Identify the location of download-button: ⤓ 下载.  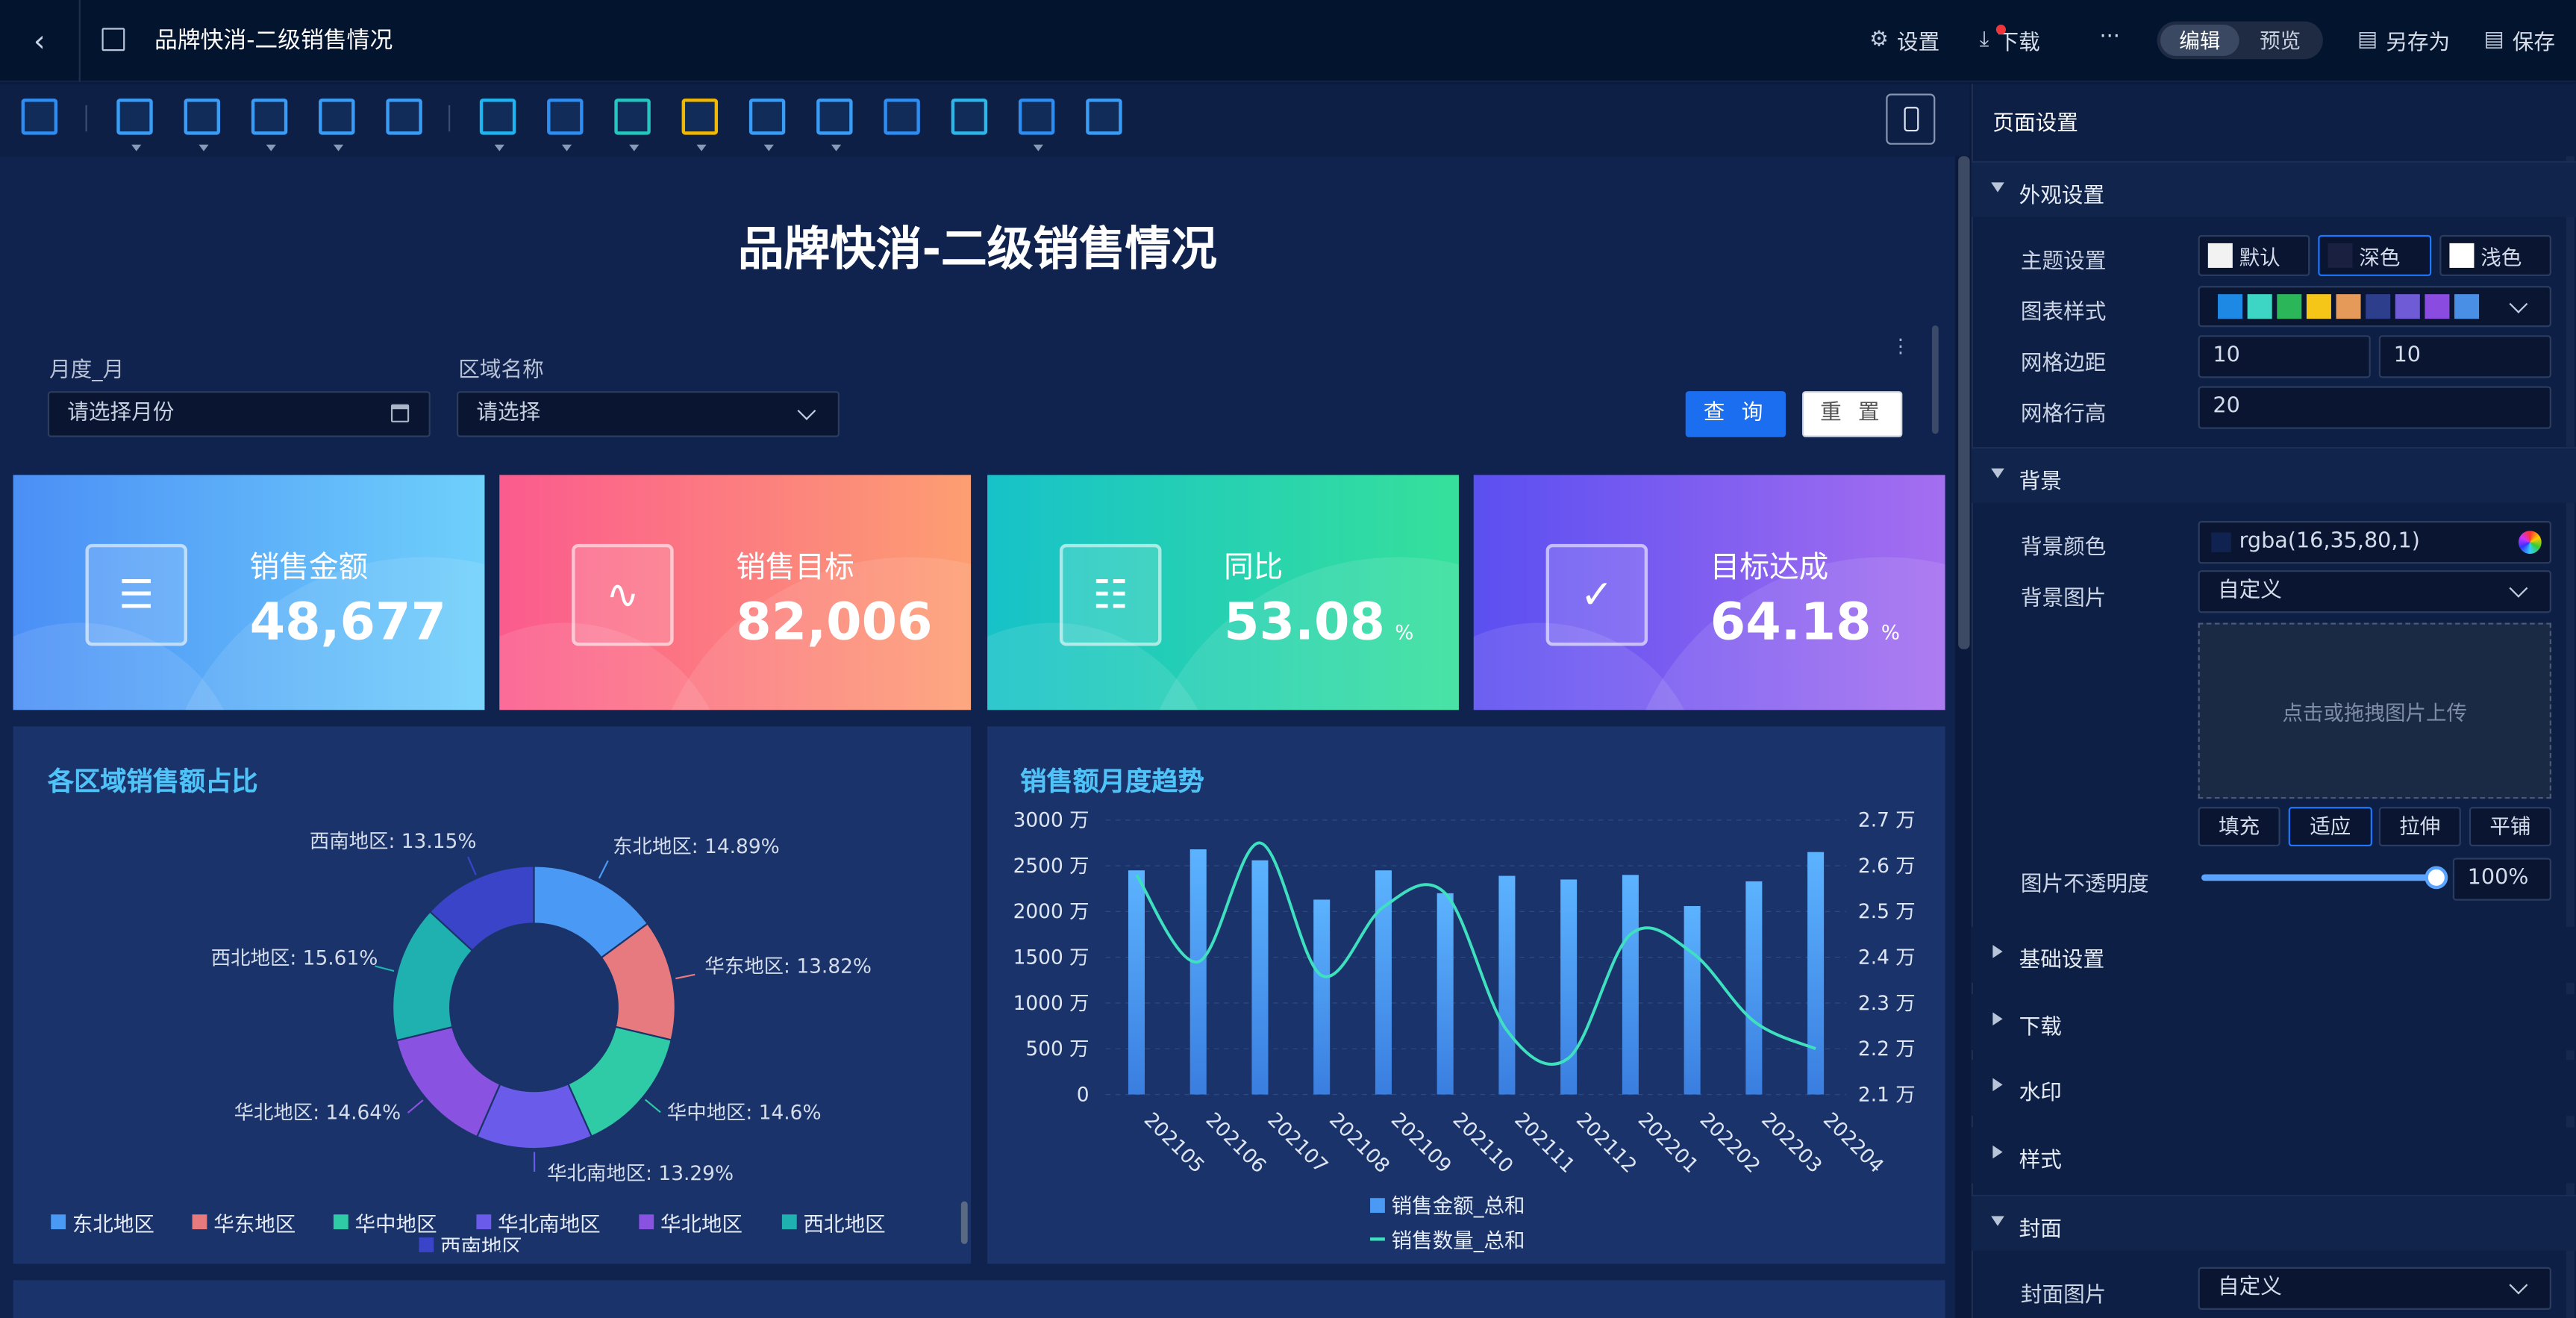
(2010, 40).